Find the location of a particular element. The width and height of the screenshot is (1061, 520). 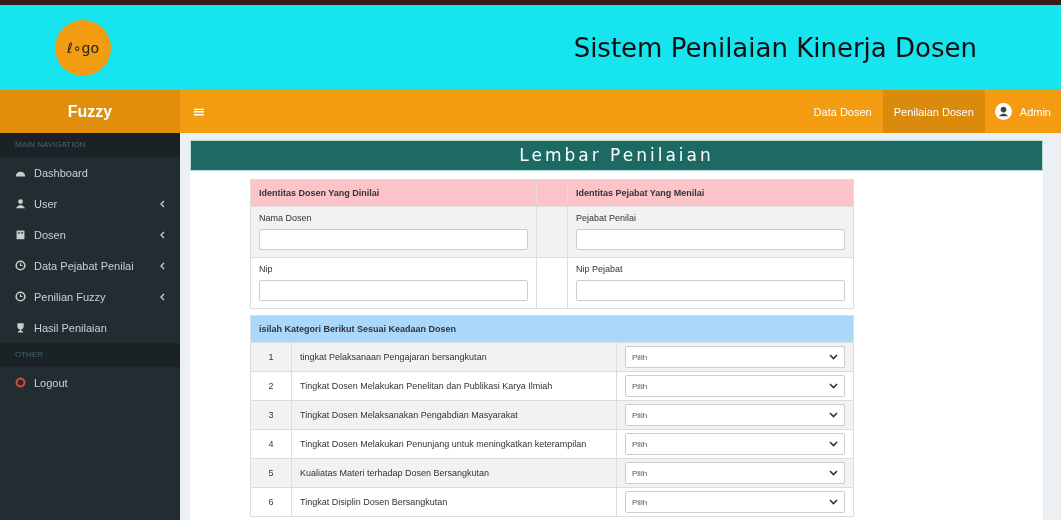

sidebar-item: Penilian Fuzzy is located at coordinates (90, 296).